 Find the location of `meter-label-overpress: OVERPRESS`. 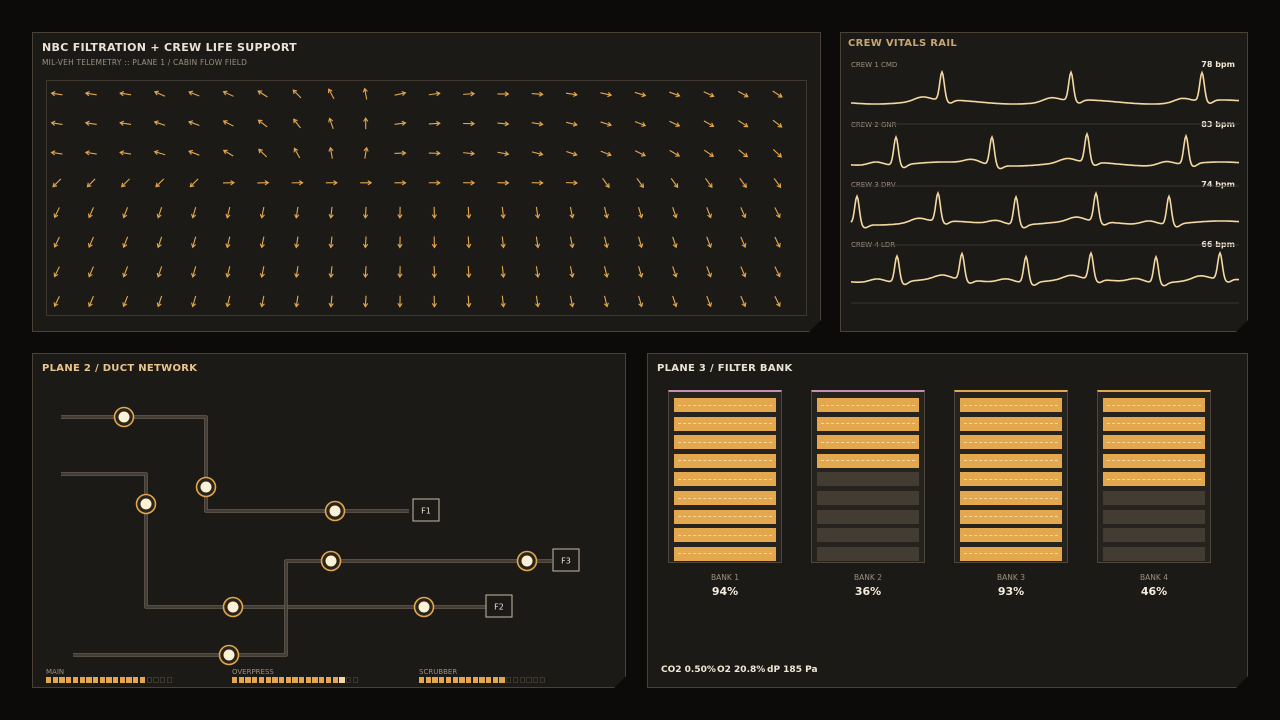

meter-label-overpress: OVERPRESS is located at coordinates (253, 672).